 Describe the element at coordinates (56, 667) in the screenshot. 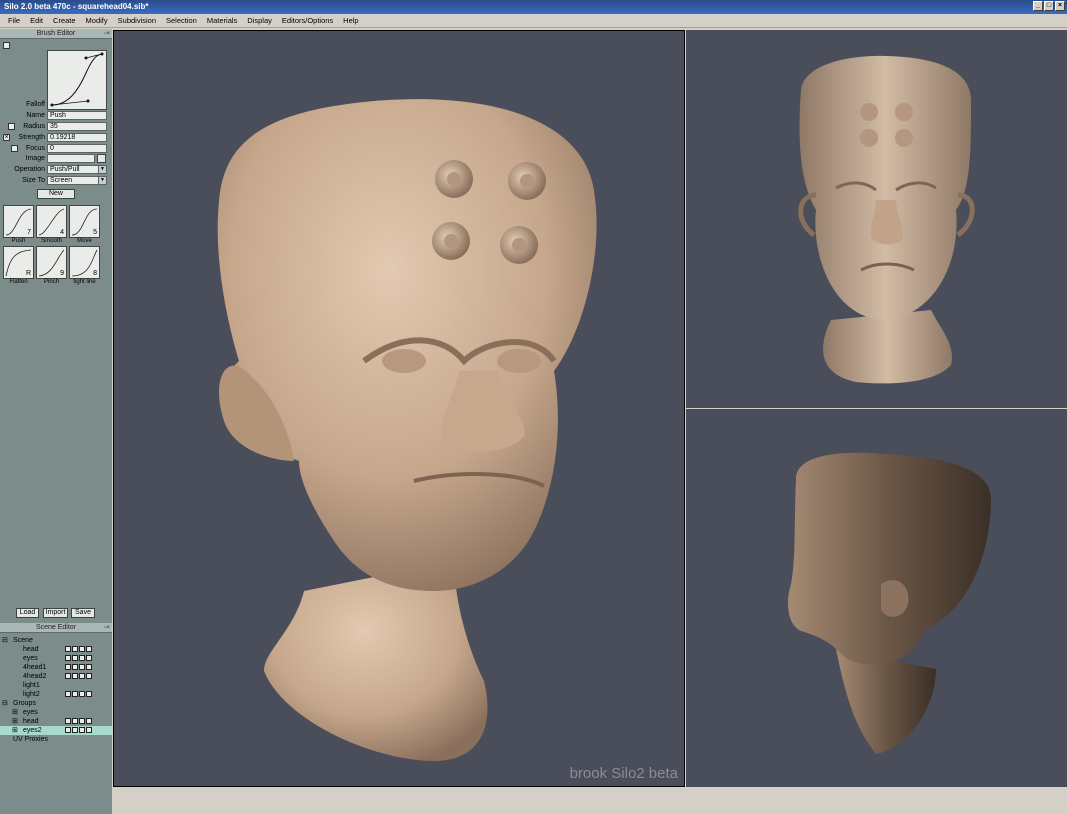

I see `tree-item-4head1: 4head1` at that location.